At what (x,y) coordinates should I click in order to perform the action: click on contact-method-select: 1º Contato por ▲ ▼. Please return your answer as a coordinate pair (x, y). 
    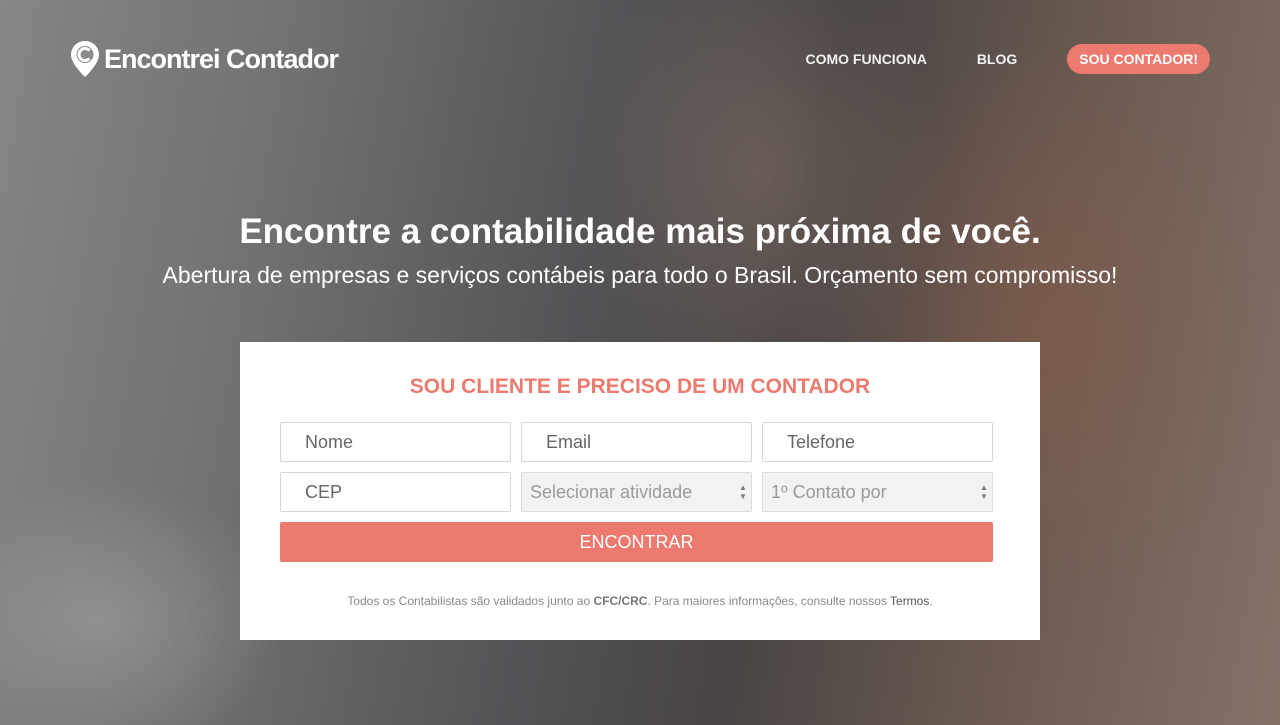
    Looking at the image, I should click on (877, 492).